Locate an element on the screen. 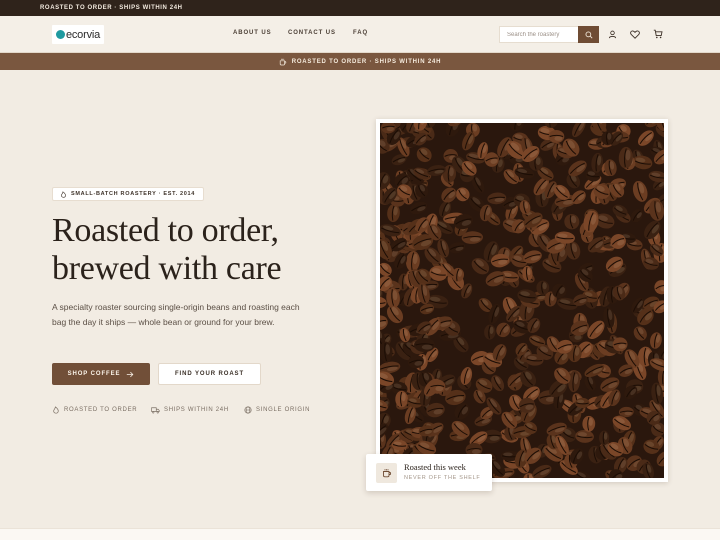 The image size is (720, 540). hero-title-line-2: brewed with care is located at coordinates (167, 268).